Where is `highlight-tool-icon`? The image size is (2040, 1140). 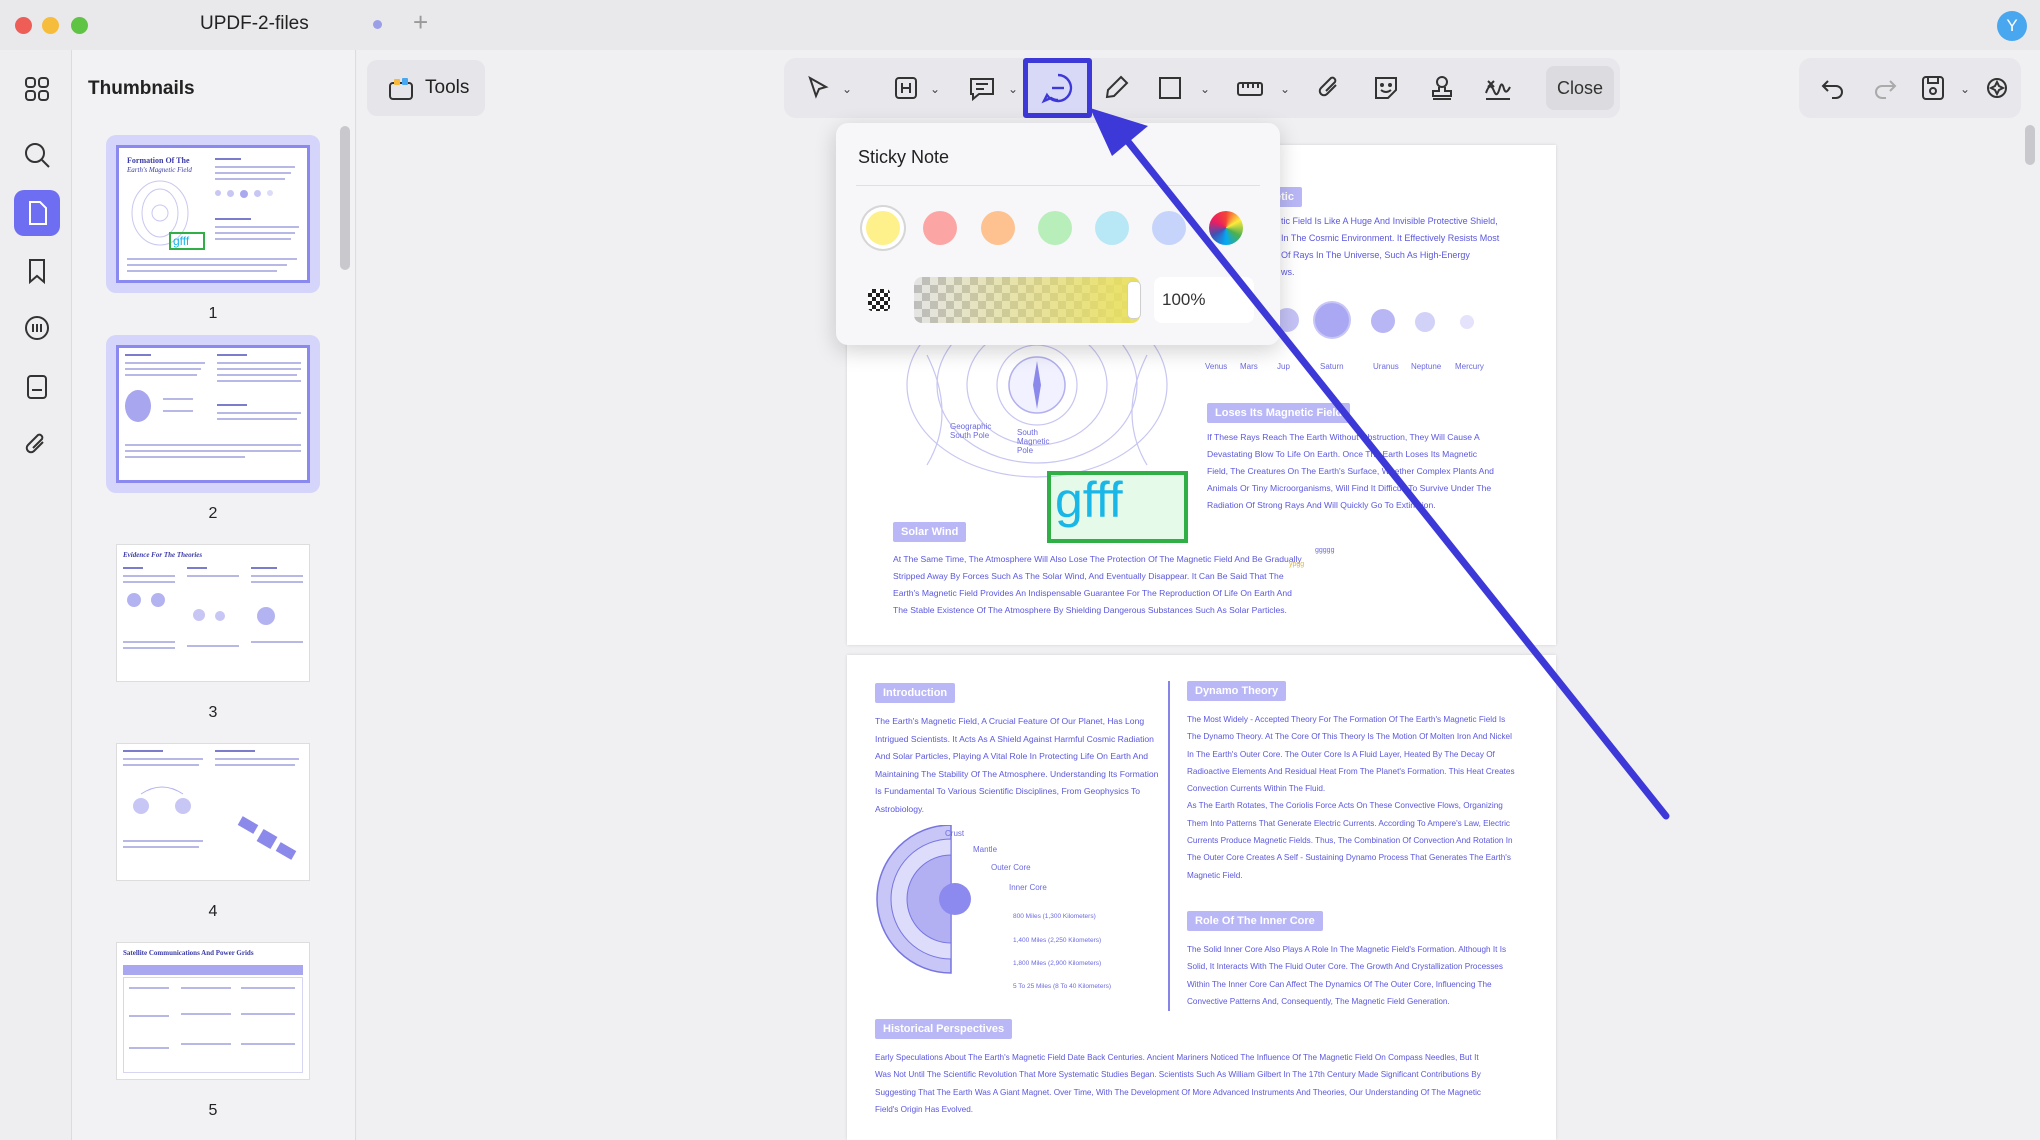
highlight-tool-icon is located at coordinates (906, 88).